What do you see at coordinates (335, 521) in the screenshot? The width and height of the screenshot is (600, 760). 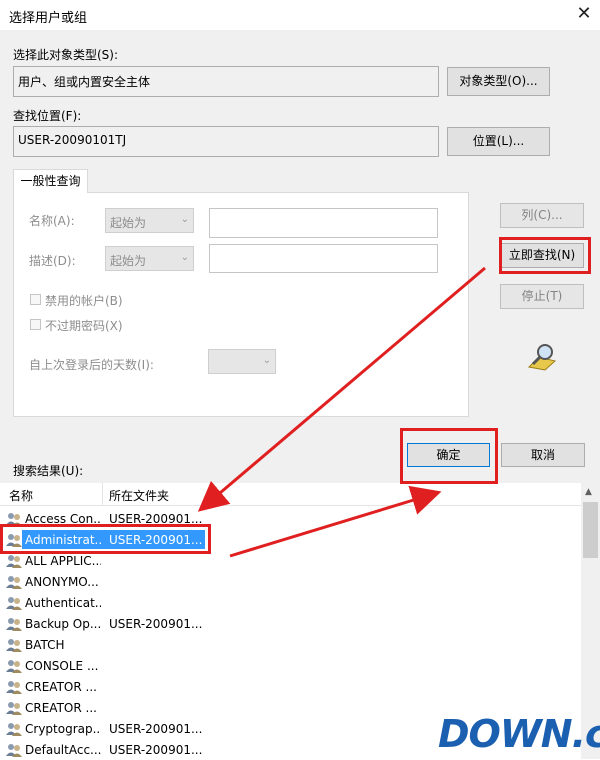 I see `arrow-result-to-ok` at bounding box center [335, 521].